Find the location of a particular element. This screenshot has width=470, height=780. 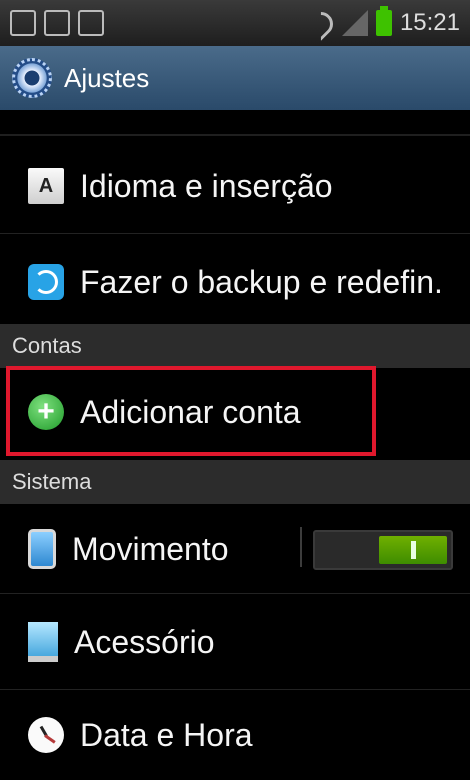

status-bar: 15:21 is located at coordinates (235, 23).